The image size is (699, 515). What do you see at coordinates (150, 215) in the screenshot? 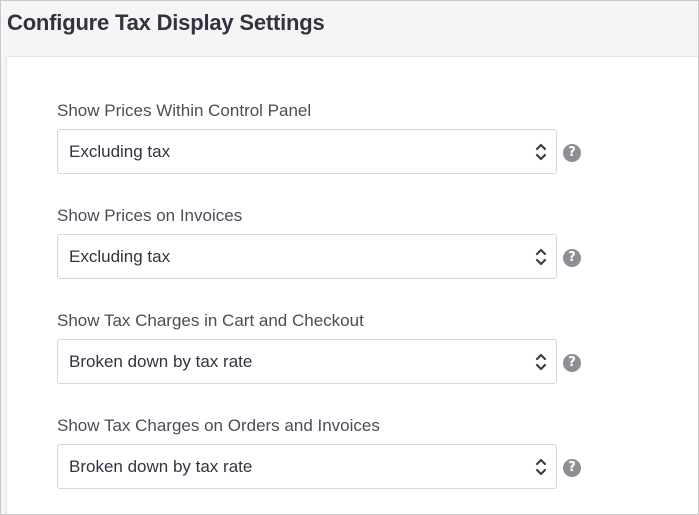
I see `field-label: Show Prices on Invoices` at bounding box center [150, 215].